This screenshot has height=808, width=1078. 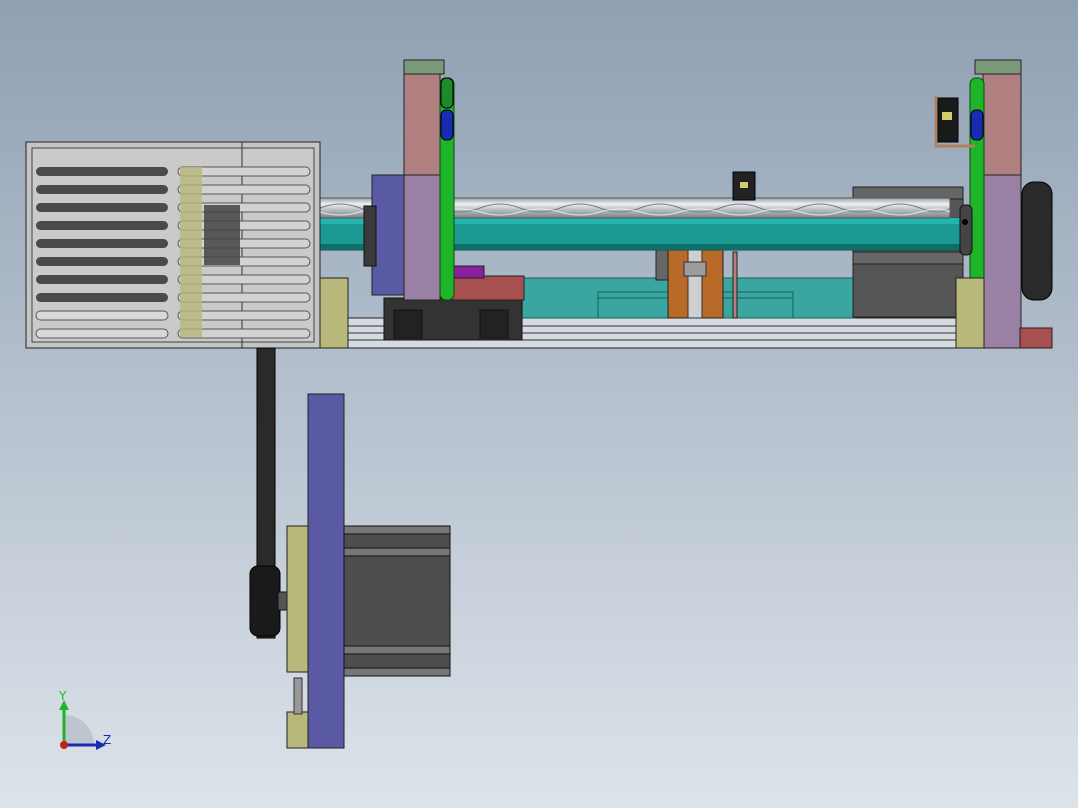 What do you see at coordinates (298, 637) in the screenshot?
I see `motor-plate` at bounding box center [298, 637].